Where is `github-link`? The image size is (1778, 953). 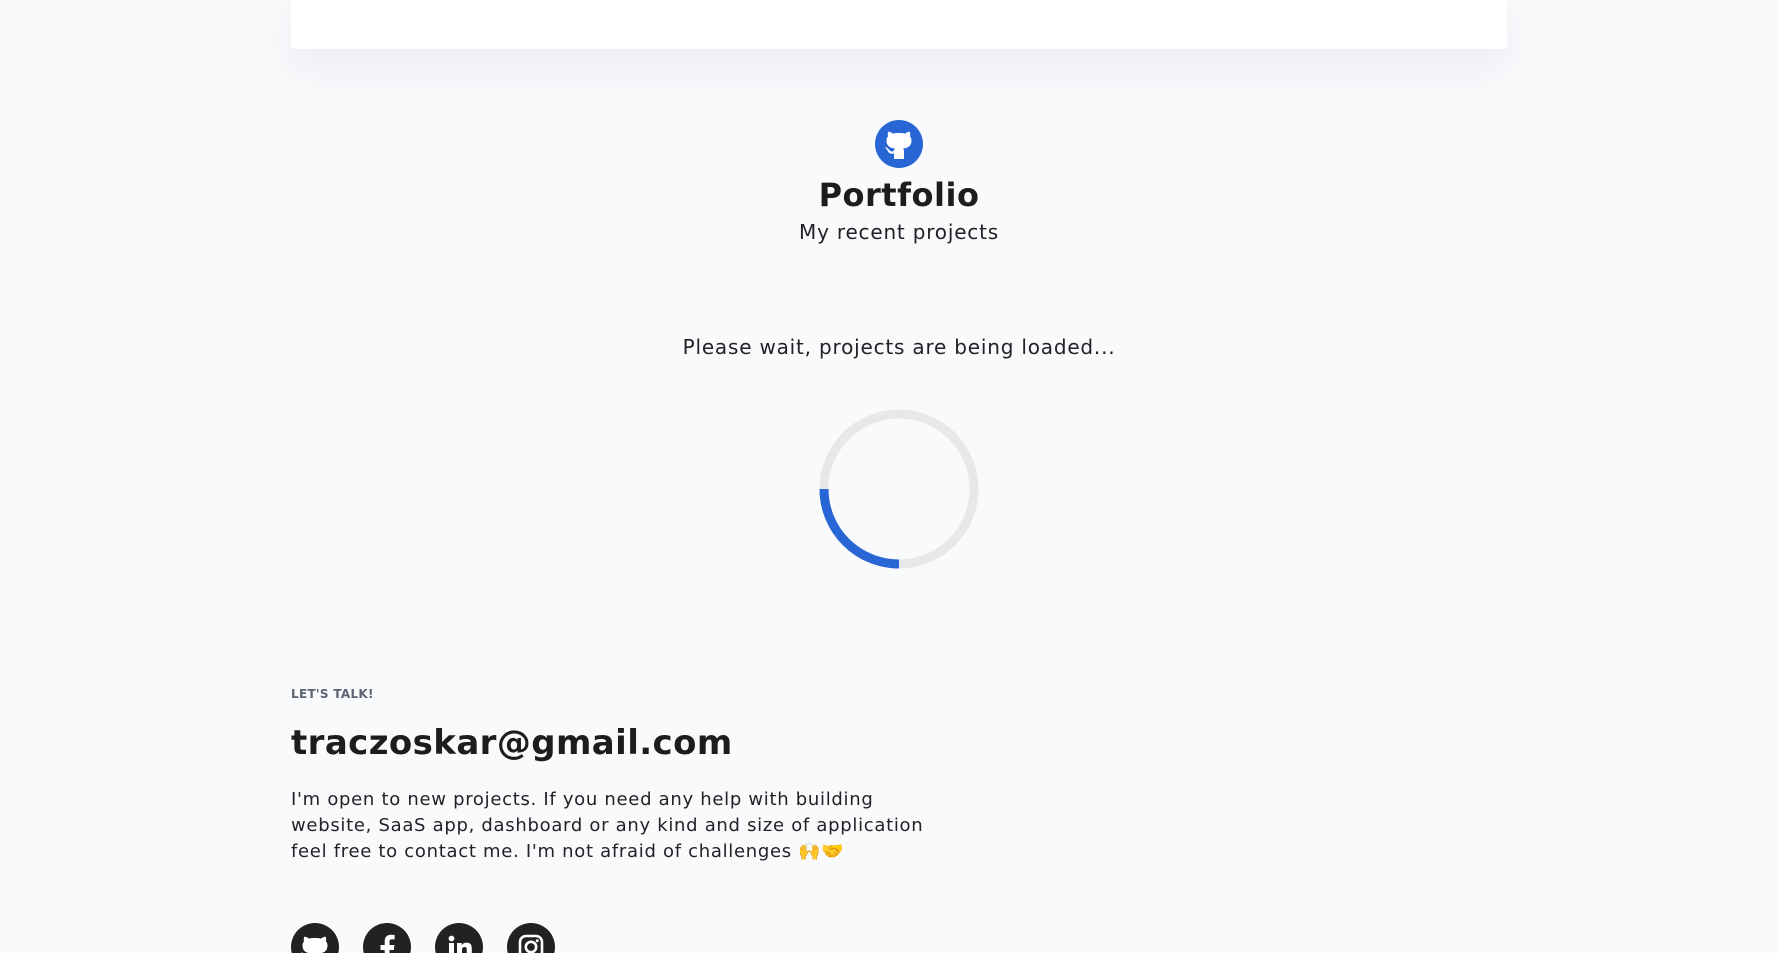 github-link is located at coordinates (315, 938).